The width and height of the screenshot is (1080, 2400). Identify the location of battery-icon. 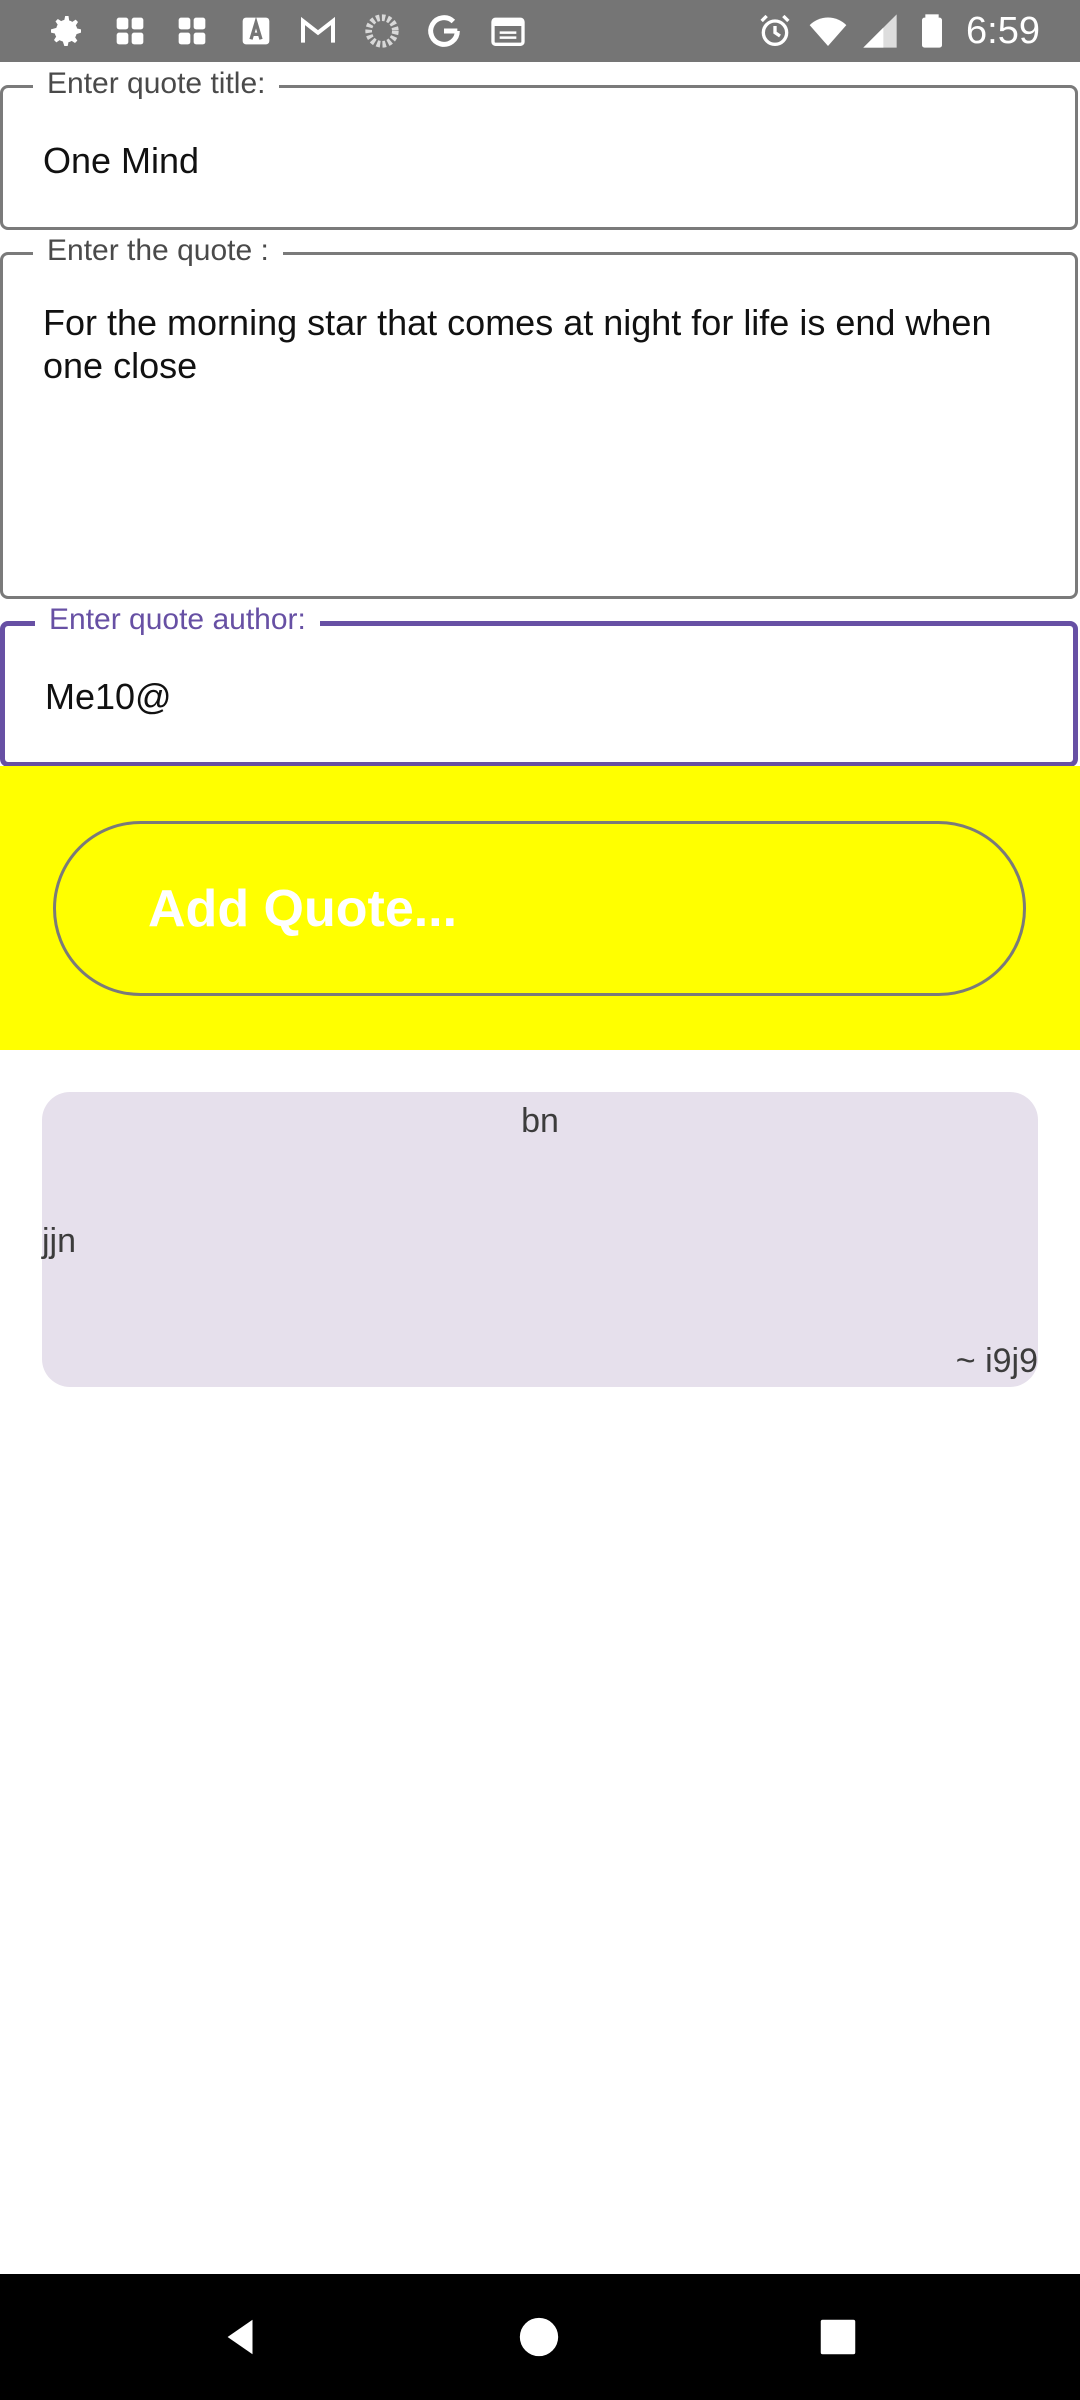
(932, 31).